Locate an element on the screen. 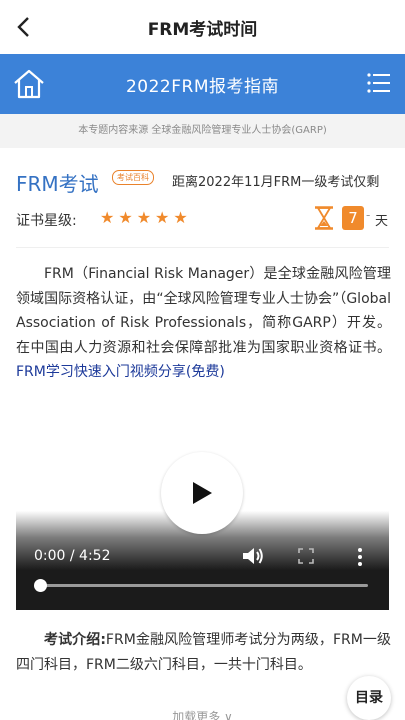  video-time: 0:00 / 4:52 is located at coordinates (72, 556).